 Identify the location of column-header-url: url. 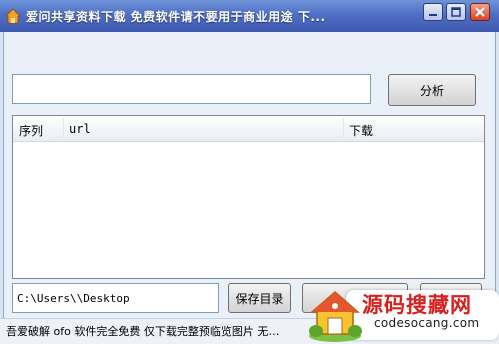
(80, 129).